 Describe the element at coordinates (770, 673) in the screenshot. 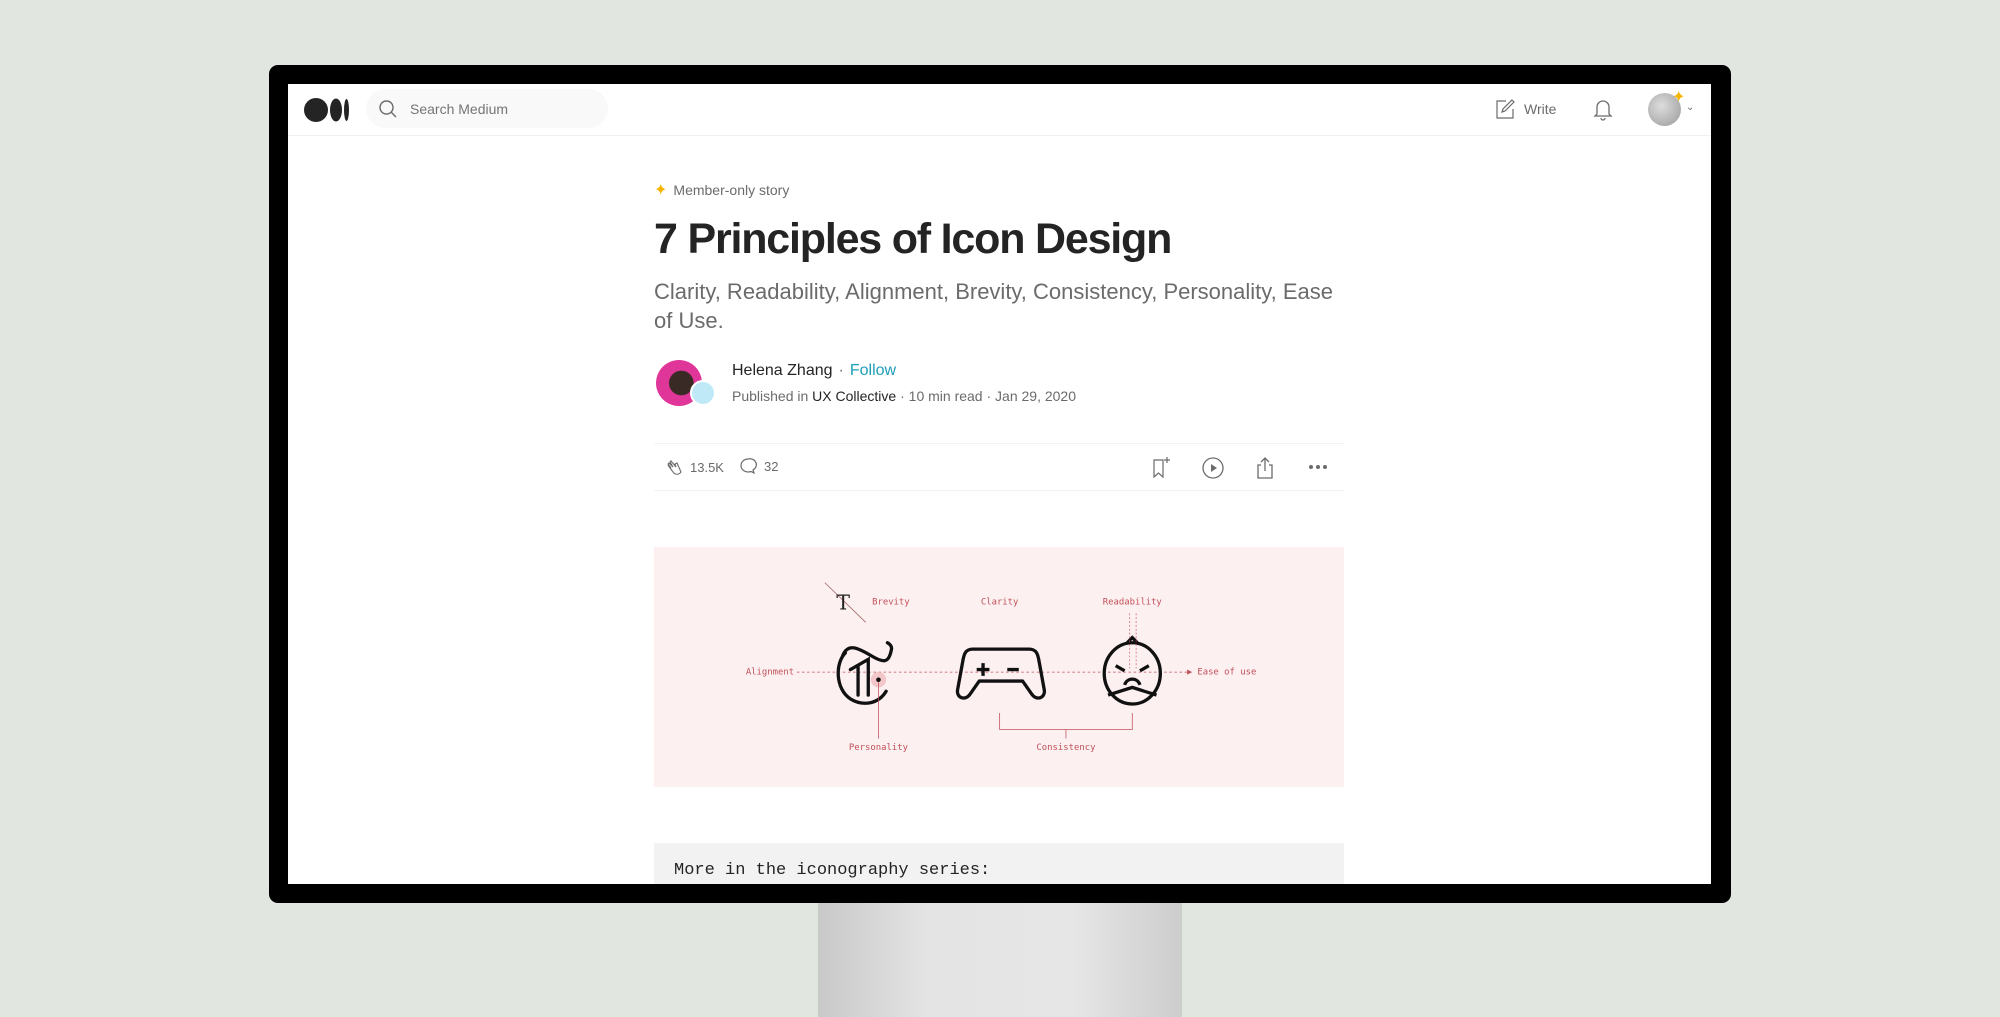

I see `label-alignment: Alignment` at that location.